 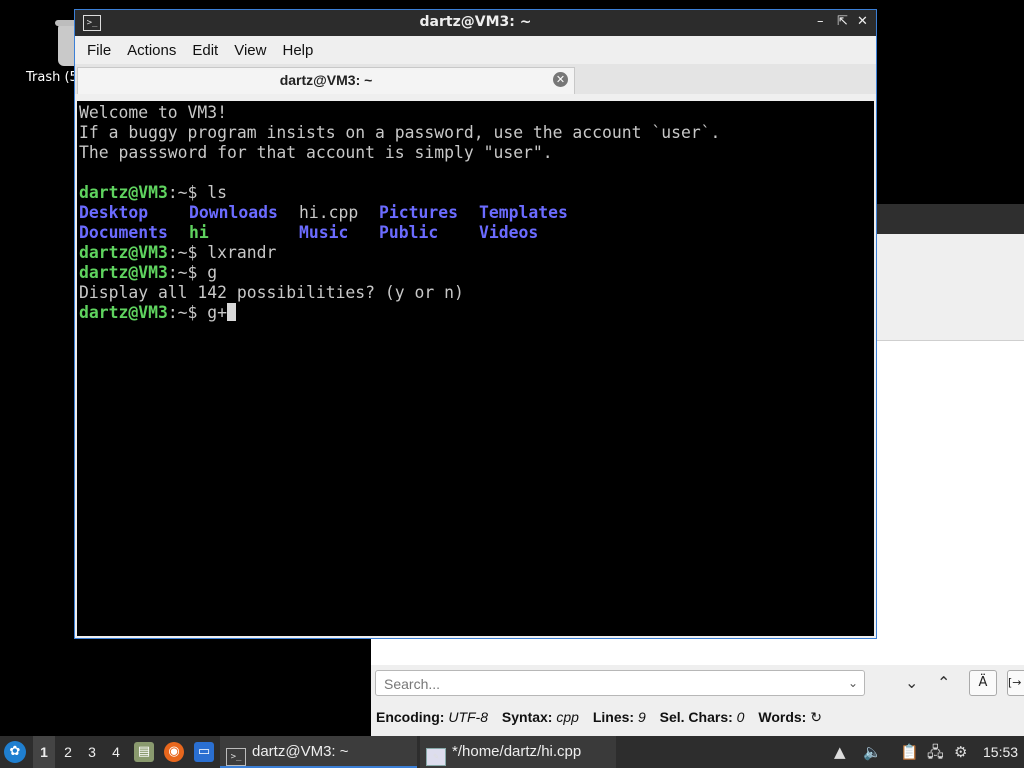 I want to click on window-title: dartz@VM3: ~, so click(x=475, y=22).